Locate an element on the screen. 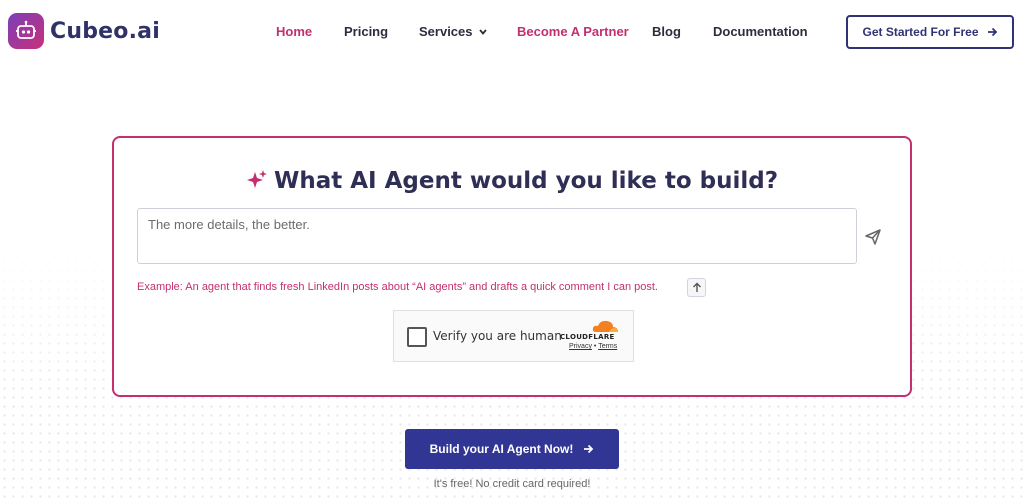 Image resolution: width=1024 pixels, height=500 pixels. free-note: It's free! No credit card required! is located at coordinates (512, 484).